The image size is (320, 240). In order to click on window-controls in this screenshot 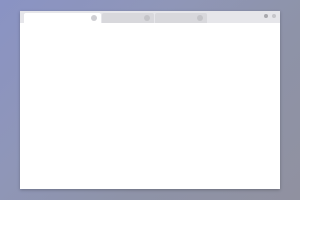, I will do `click(270, 16)`.